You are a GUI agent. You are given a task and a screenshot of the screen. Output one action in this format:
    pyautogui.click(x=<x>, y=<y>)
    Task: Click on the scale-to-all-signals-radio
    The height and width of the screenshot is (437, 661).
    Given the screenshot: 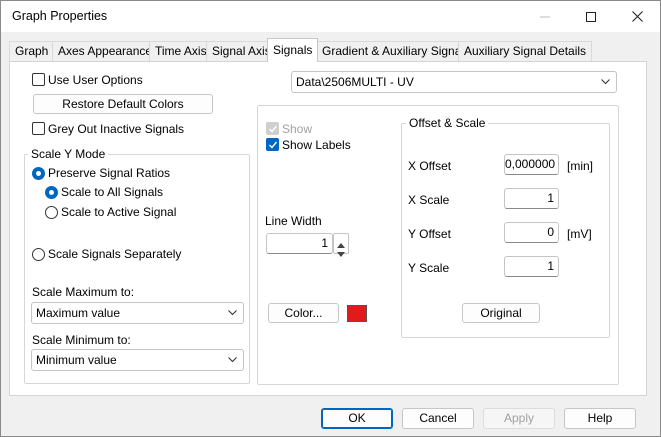 What is the action you would take?
    pyautogui.click(x=51, y=192)
    